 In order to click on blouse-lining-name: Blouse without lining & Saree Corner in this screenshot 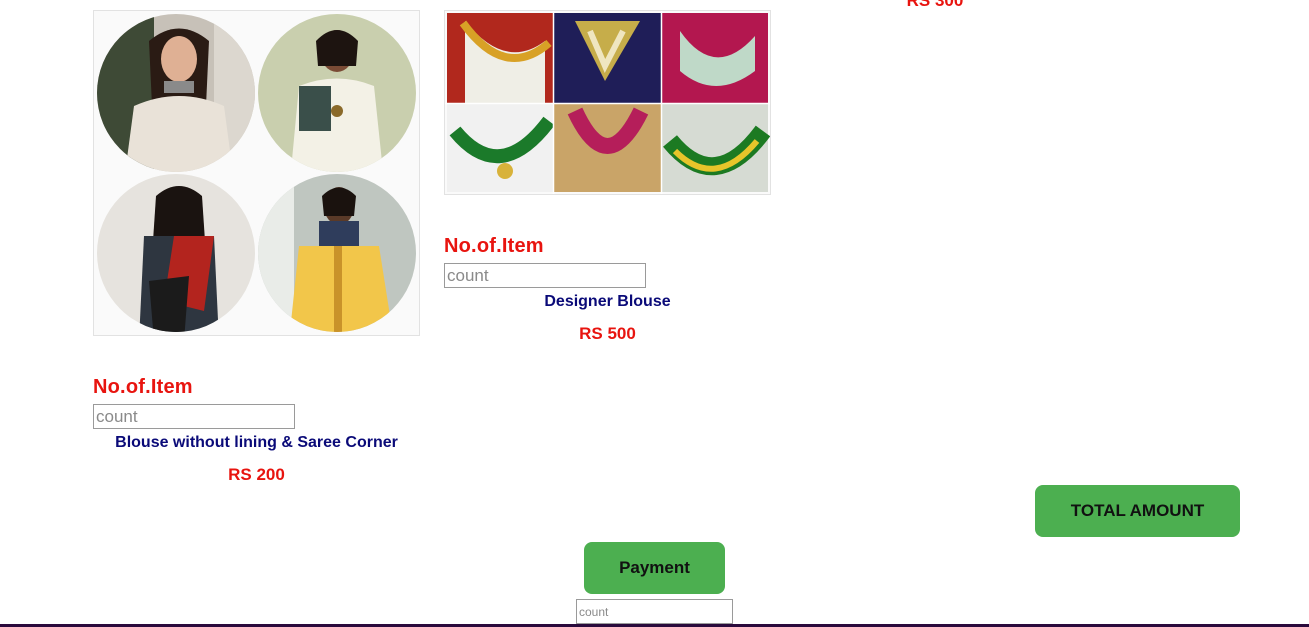, I will do `click(256, 442)`.